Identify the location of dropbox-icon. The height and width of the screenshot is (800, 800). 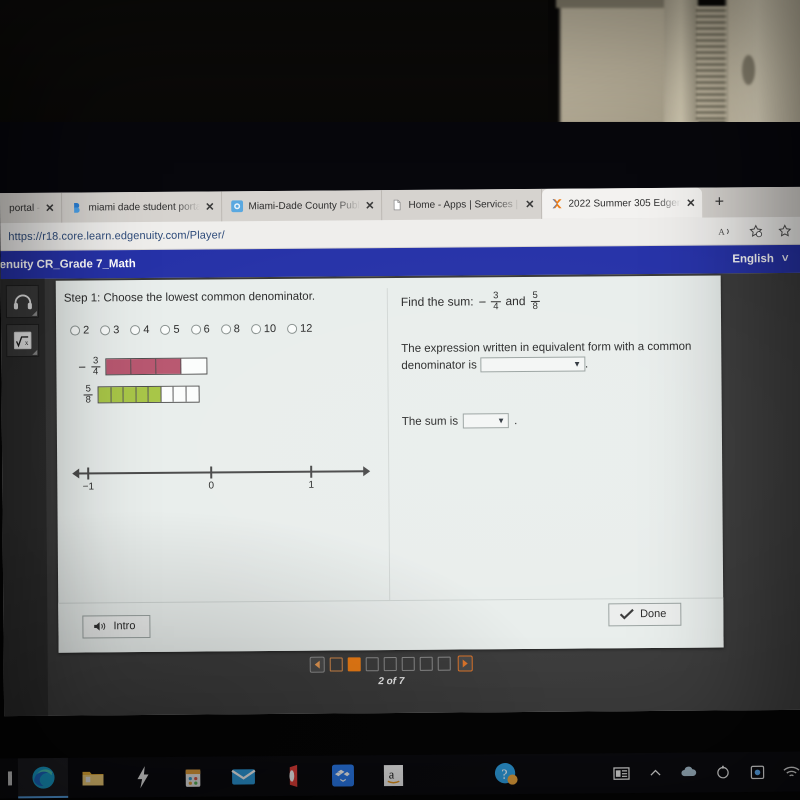
(343, 775).